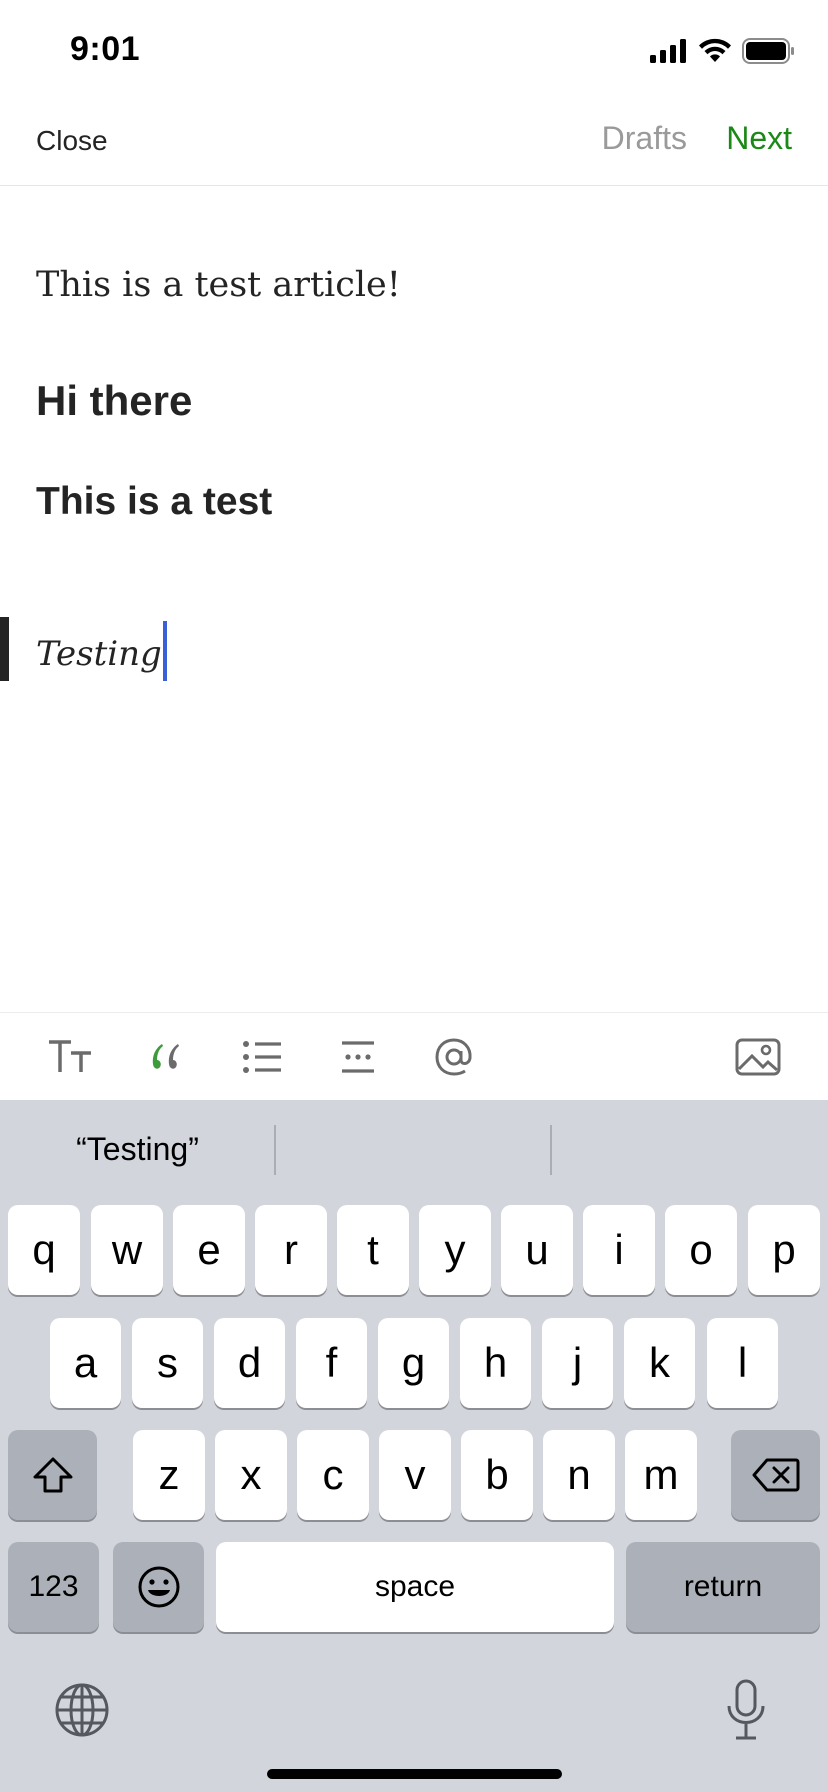 Image resolution: width=828 pixels, height=1792 pixels. What do you see at coordinates (414, 50) in the screenshot?
I see `status-bar: 9:01` at bounding box center [414, 50].